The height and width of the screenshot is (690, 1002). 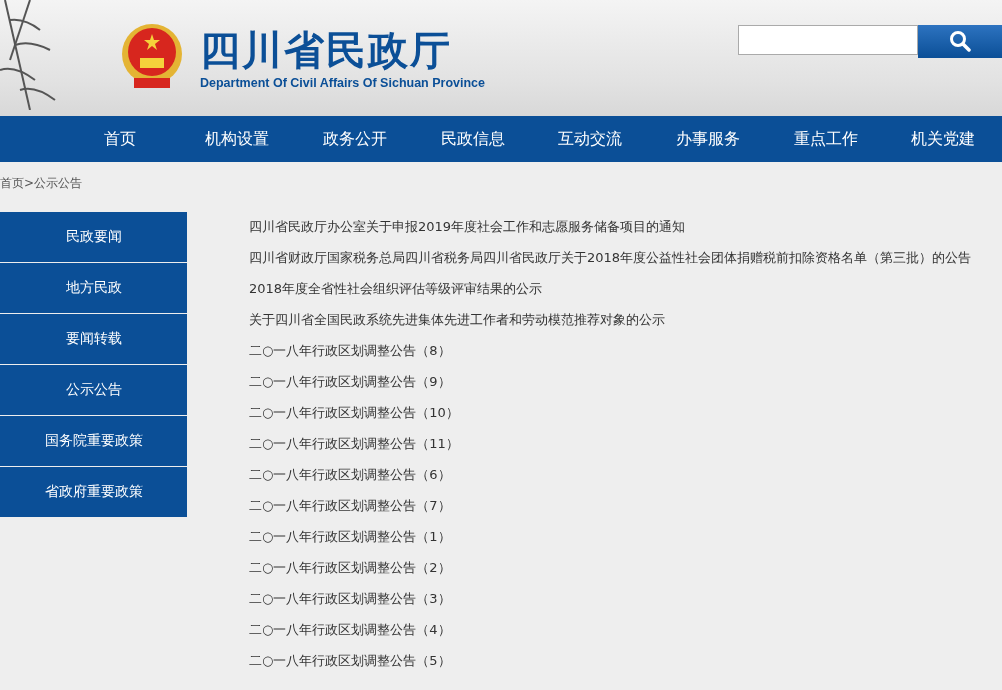 What do you see at coordinates (590, 139) in the screenshot?
I see `nav-link: 互动交流` at bounding box center [590, 139].